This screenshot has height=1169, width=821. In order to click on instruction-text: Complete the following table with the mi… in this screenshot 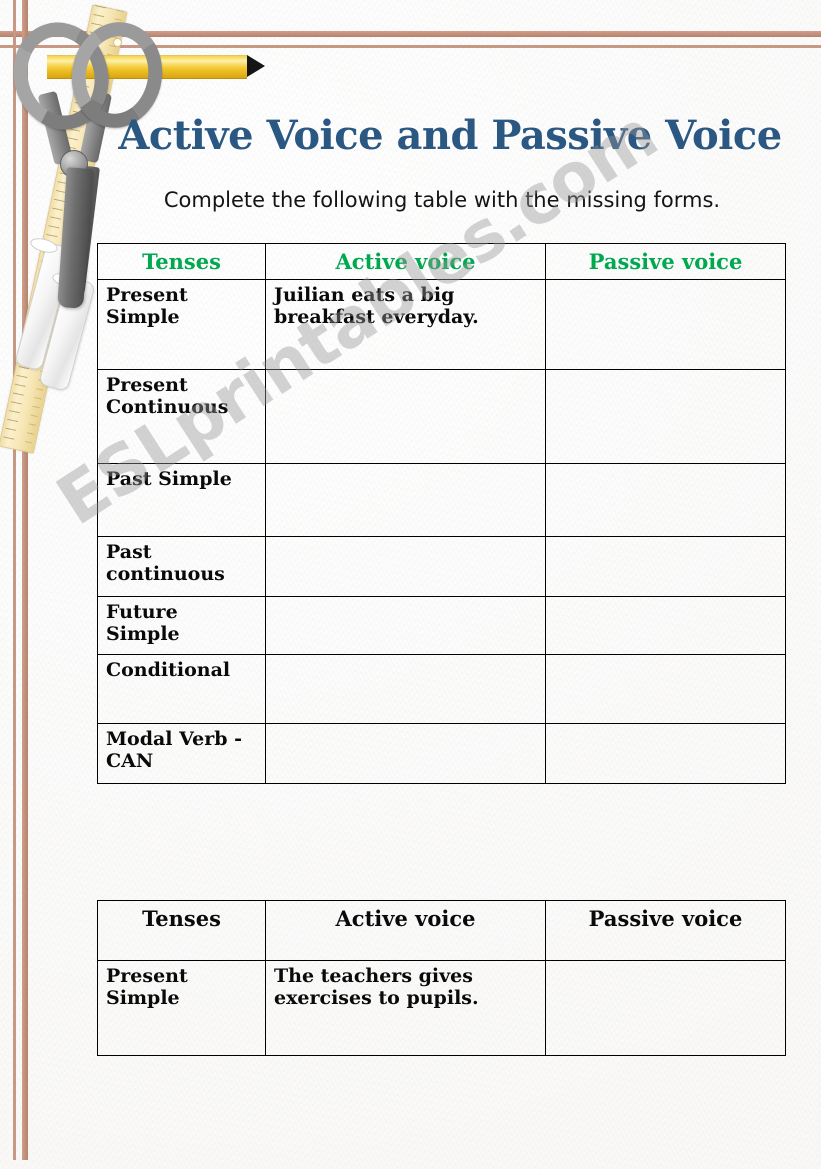, I will do `click(442, 200)`.